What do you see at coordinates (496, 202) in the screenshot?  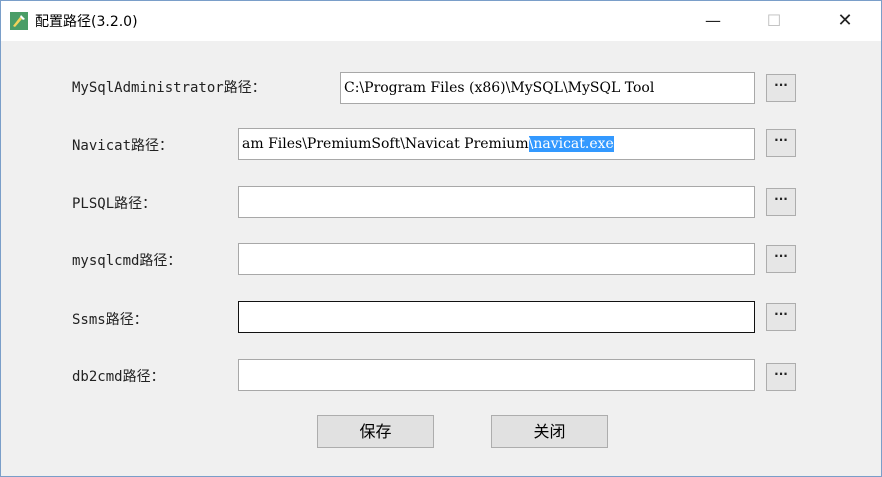 I see `plsql-path-input` at bounding box center [496, 202].